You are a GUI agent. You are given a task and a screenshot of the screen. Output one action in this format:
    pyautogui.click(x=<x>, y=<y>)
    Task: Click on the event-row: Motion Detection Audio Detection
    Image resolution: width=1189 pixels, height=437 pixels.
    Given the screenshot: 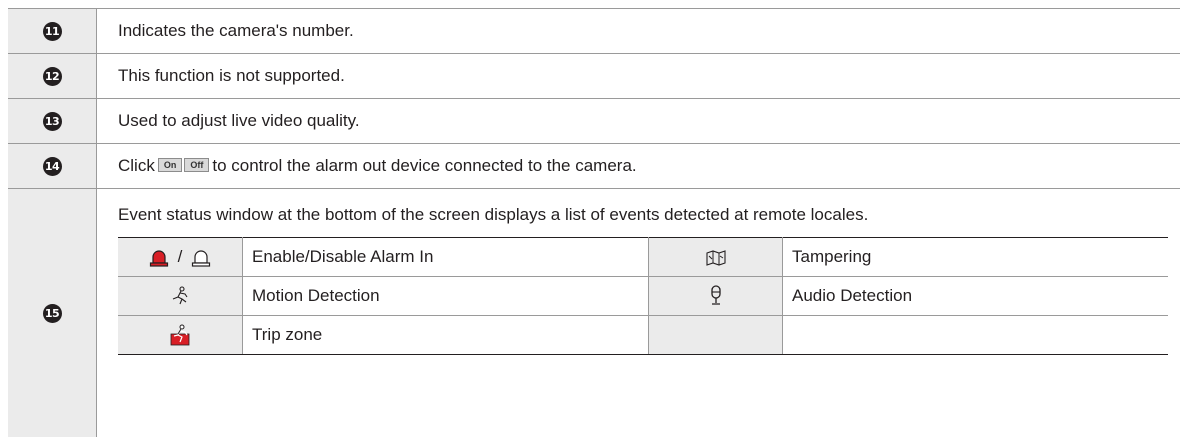 What is the action you would take?
    pyautogui.click(x=643, y=296)
    